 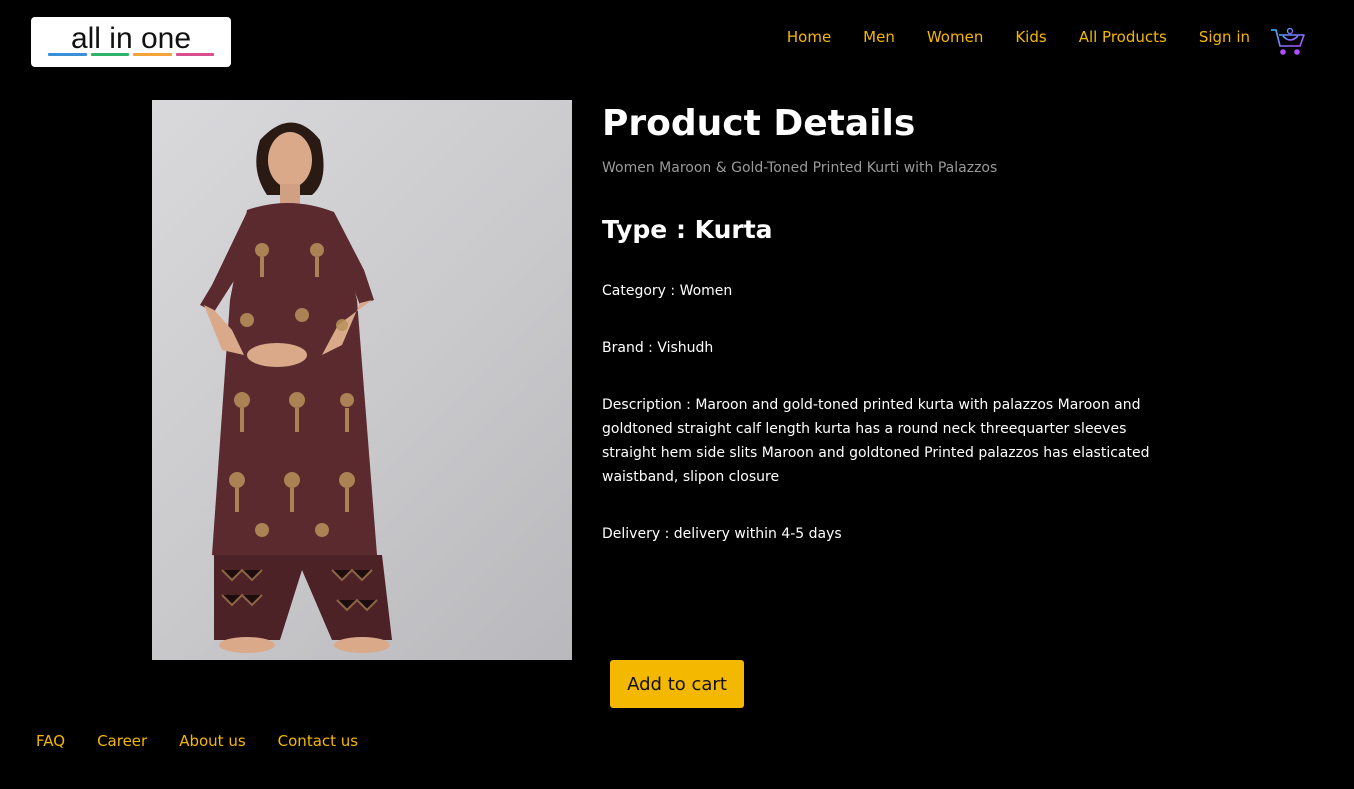 I want to click on footer-links: FAQ Career About us Contact us, so click(x=197, y=741).